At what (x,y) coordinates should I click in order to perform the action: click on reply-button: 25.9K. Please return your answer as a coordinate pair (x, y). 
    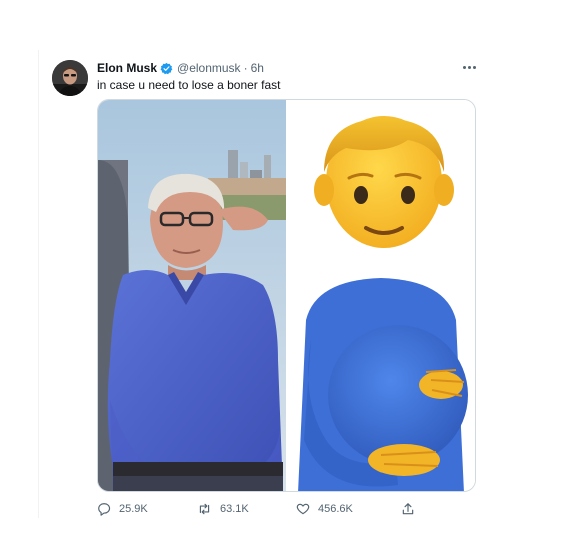
    Looking at the image, I should click on (122, 509).